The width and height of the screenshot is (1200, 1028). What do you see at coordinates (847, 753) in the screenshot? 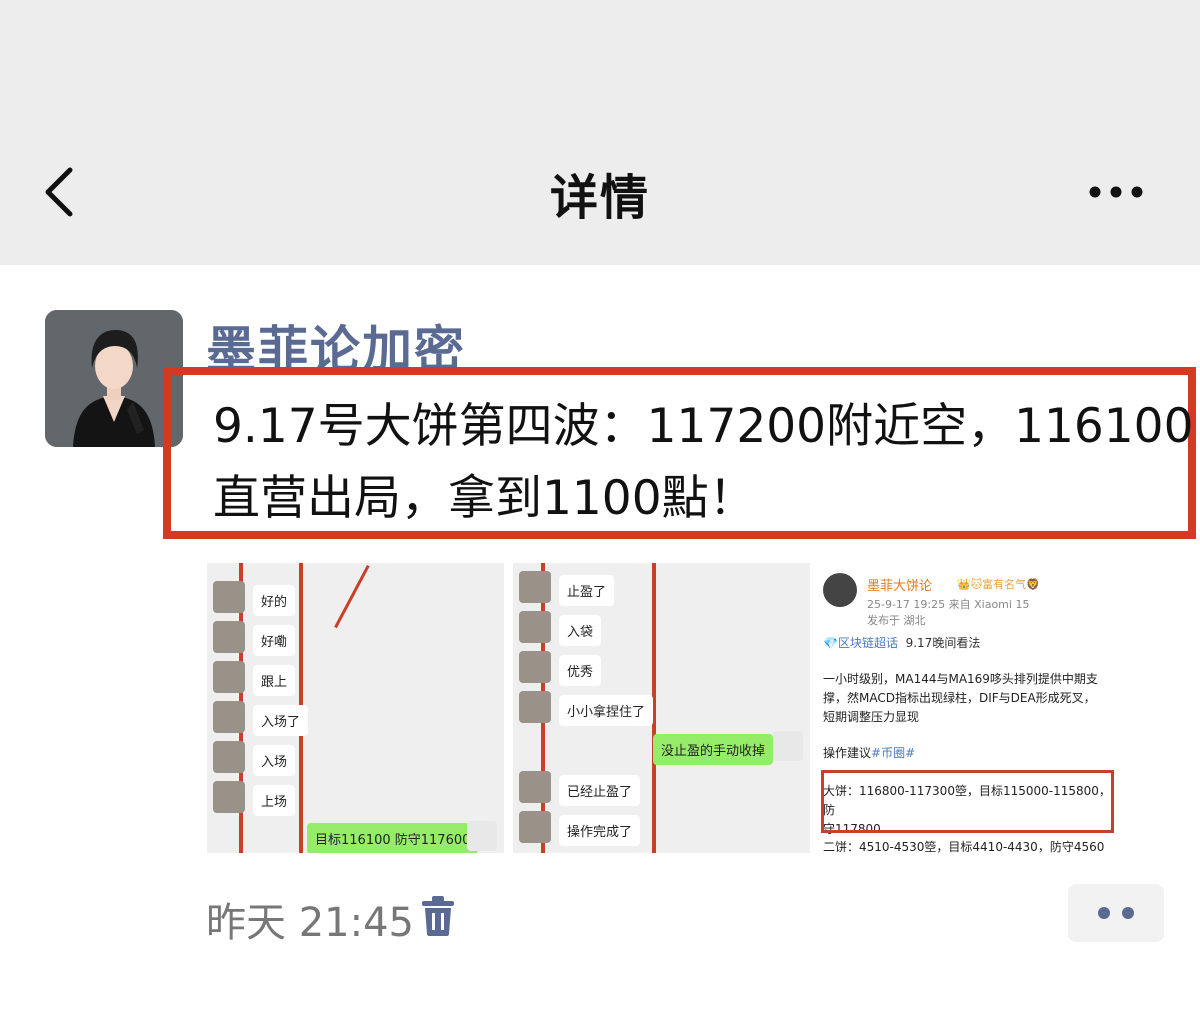
I see `weibo-advice-label: 操作建议` at bounding box center [847, 753].